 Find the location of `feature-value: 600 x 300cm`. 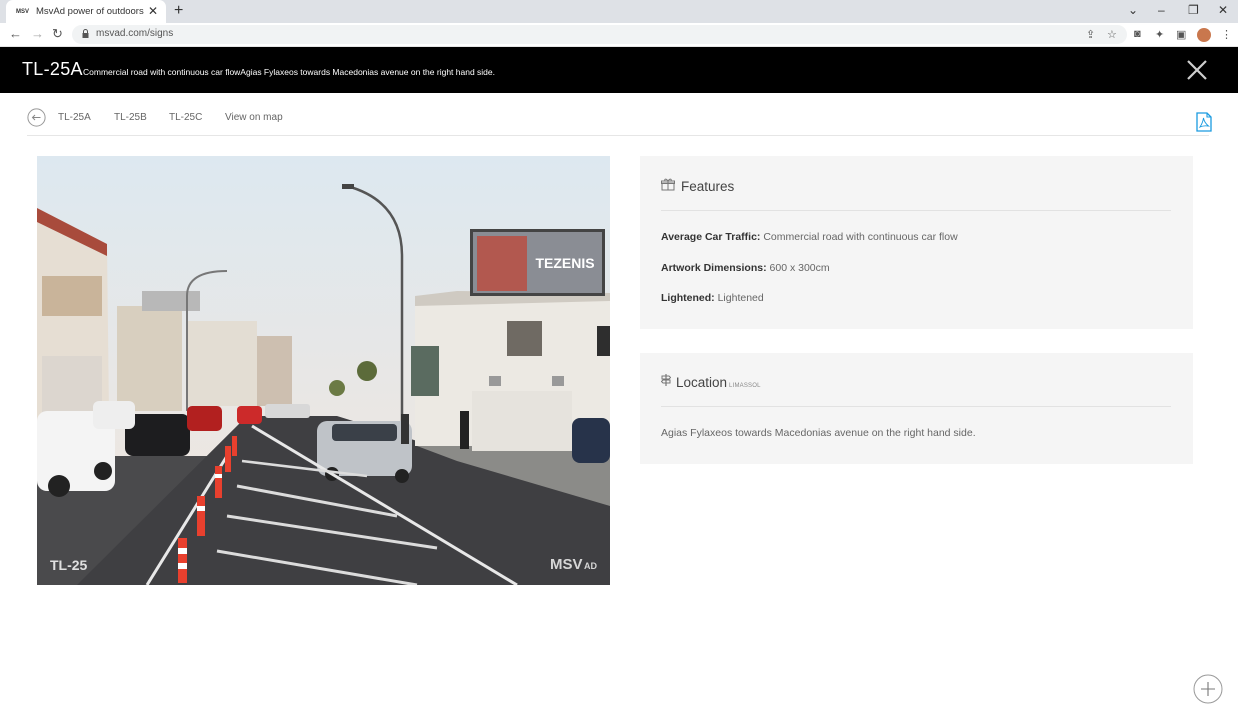

feature-value: 600 x 300cm is located at coordinates (798, 268).